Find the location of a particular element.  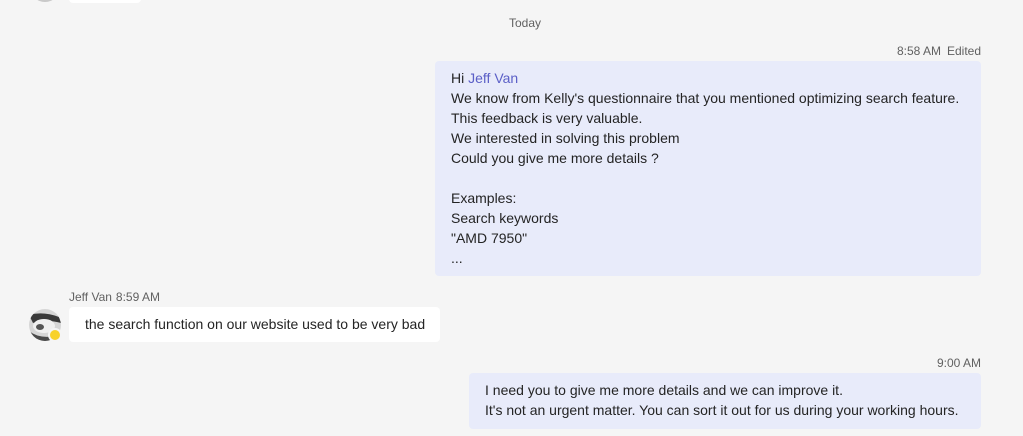

message-line: Search keywords is located at coordinates (505, 218).